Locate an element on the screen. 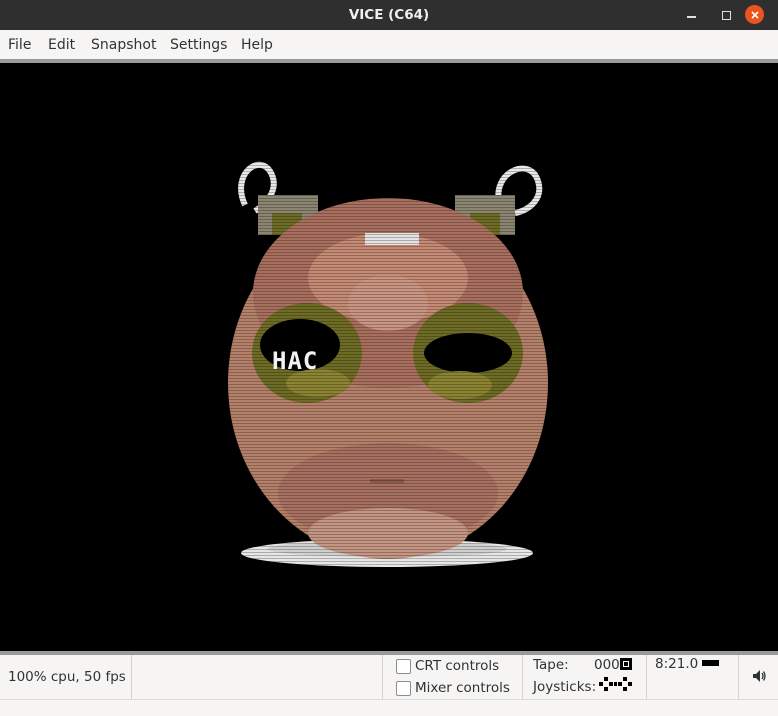 This screenshot has width=778, height=716. maximize-button is located at coordinates (726, 15).